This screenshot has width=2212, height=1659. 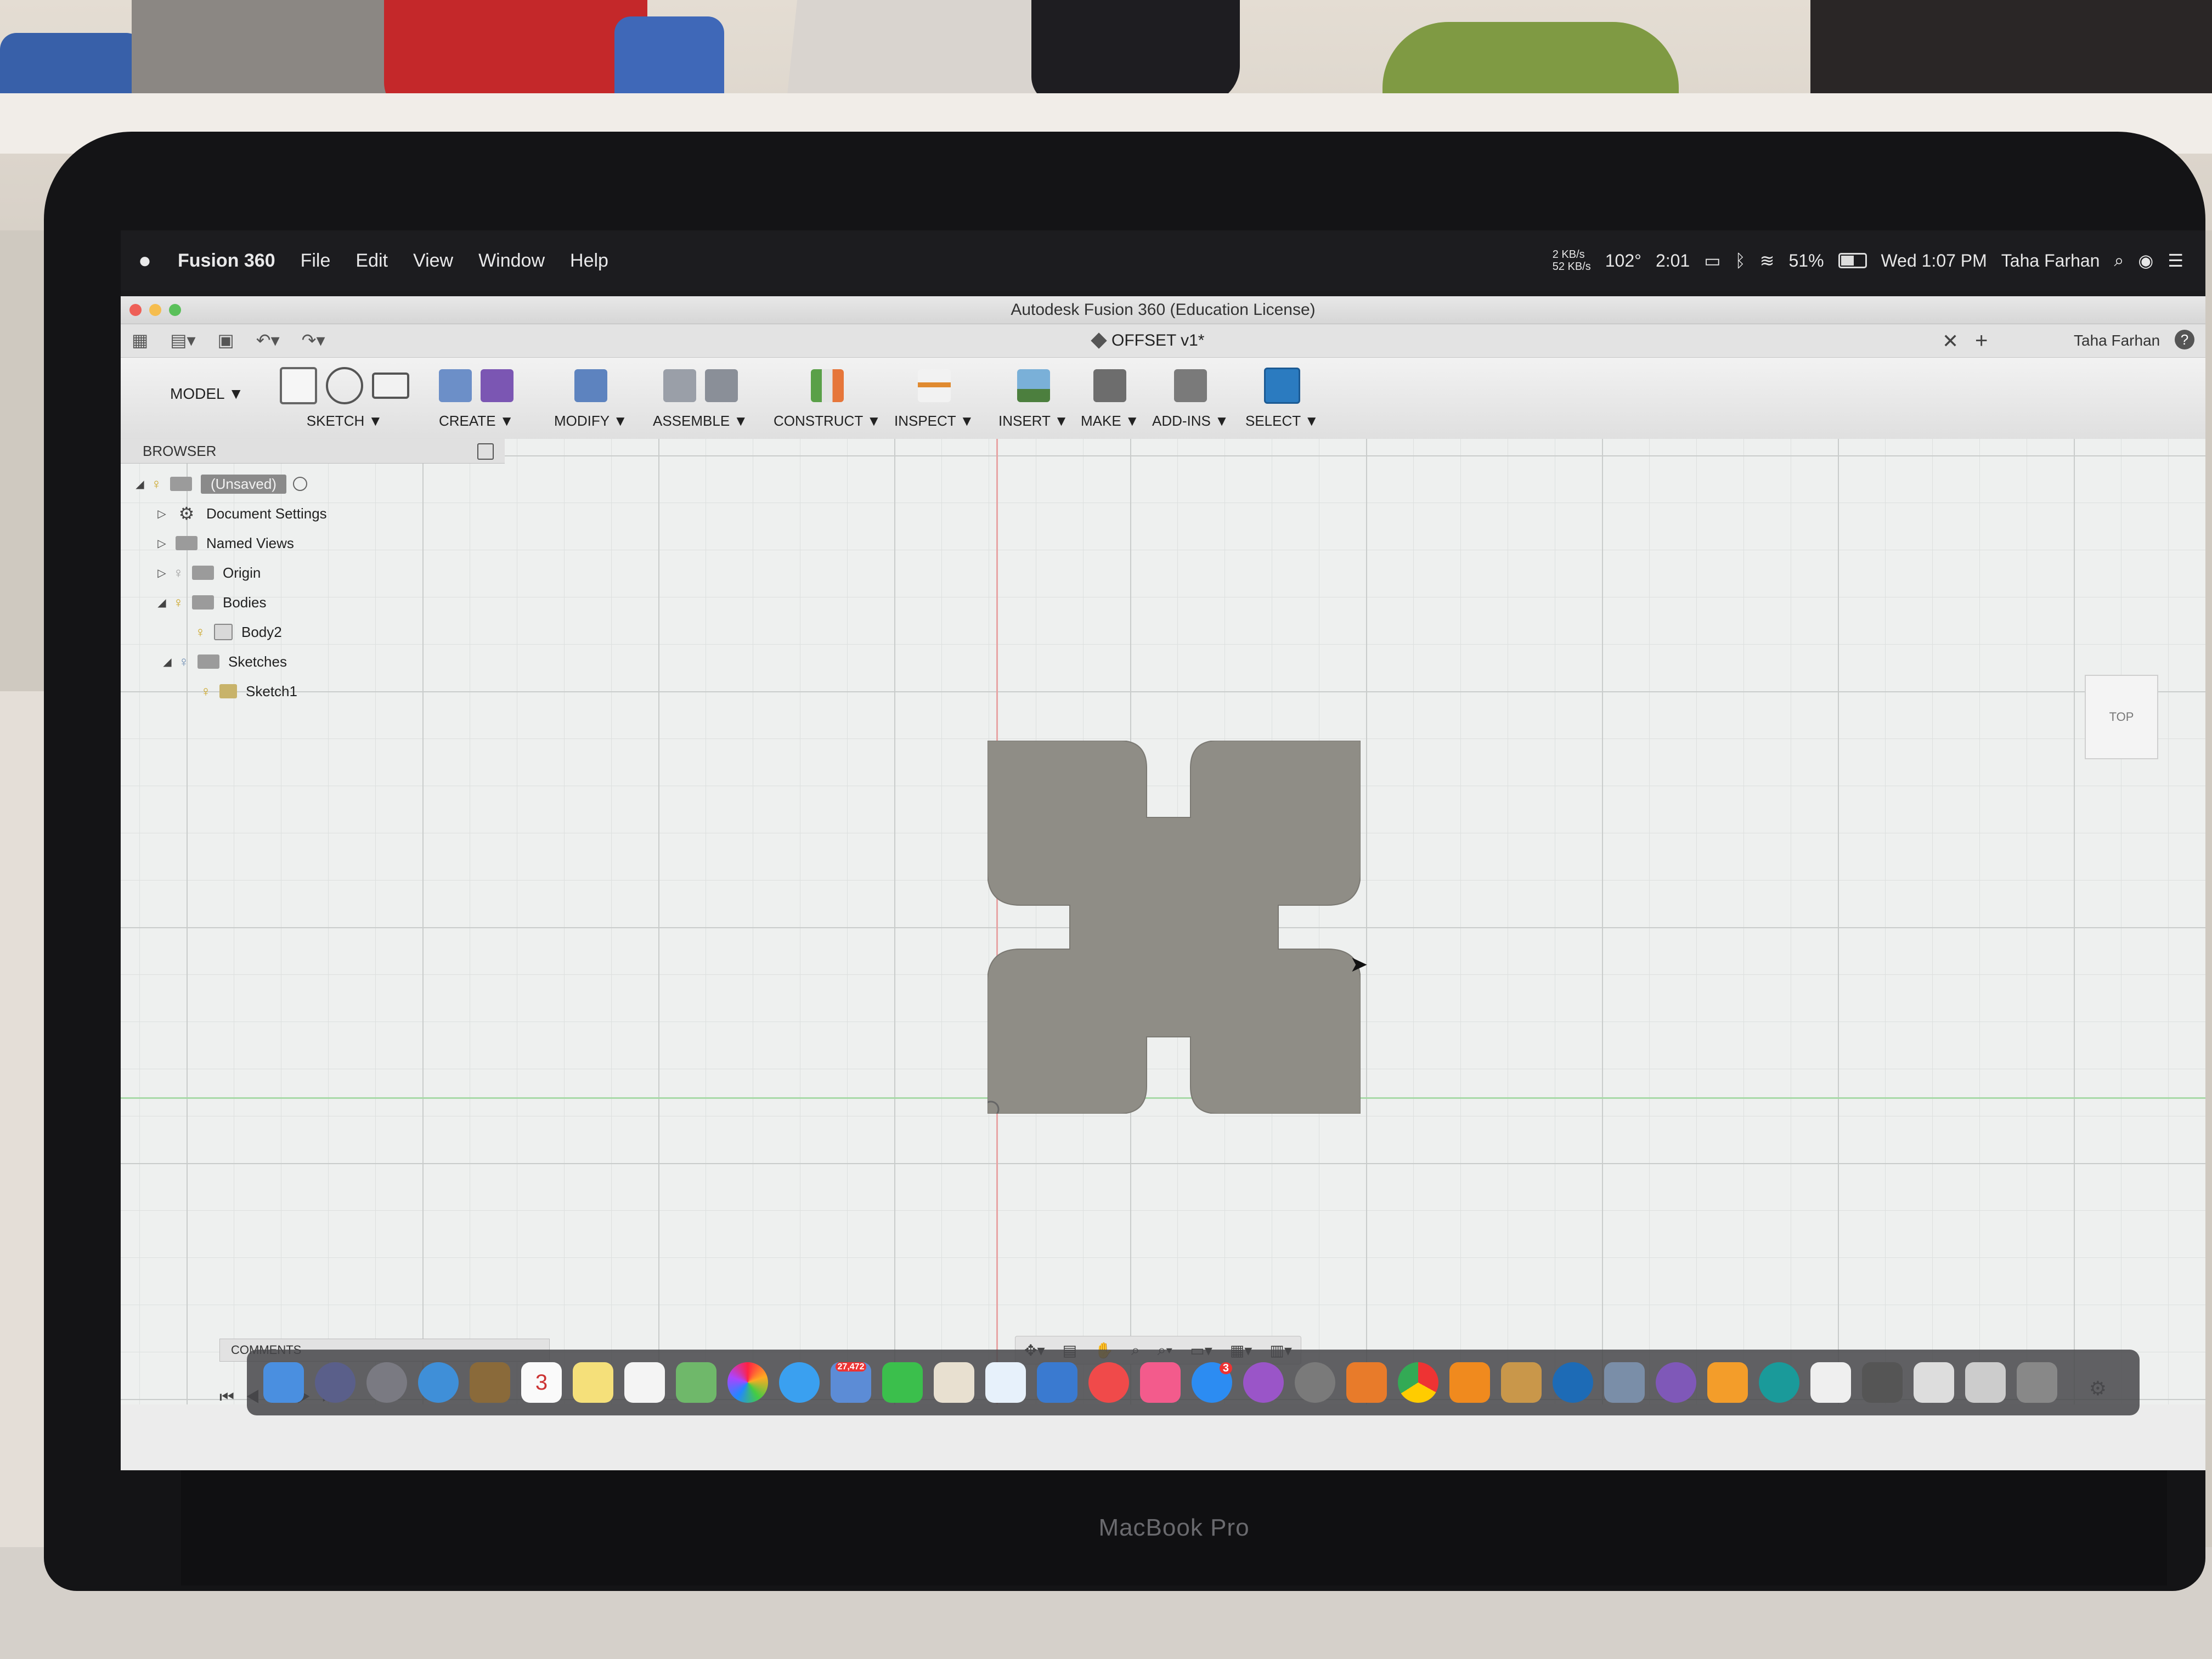 I want to click on tree-node-root: ◢ ♀ (Unsaved), so click(x=313, y=484).